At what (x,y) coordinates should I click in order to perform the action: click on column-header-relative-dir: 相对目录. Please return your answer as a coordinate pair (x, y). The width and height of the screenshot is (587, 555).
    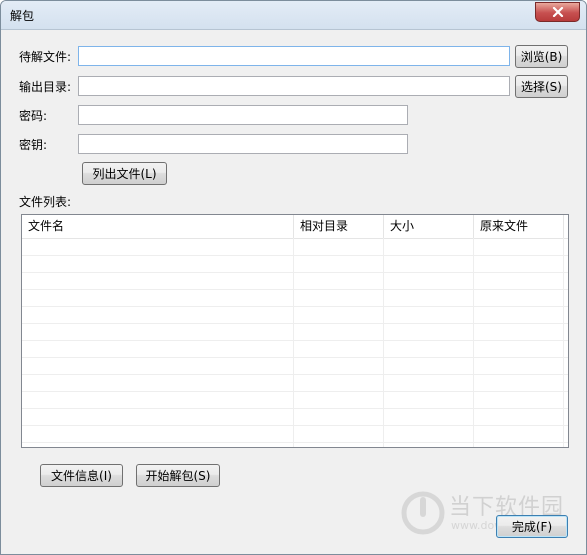
    Looking at the image, I should click on (339, 226).